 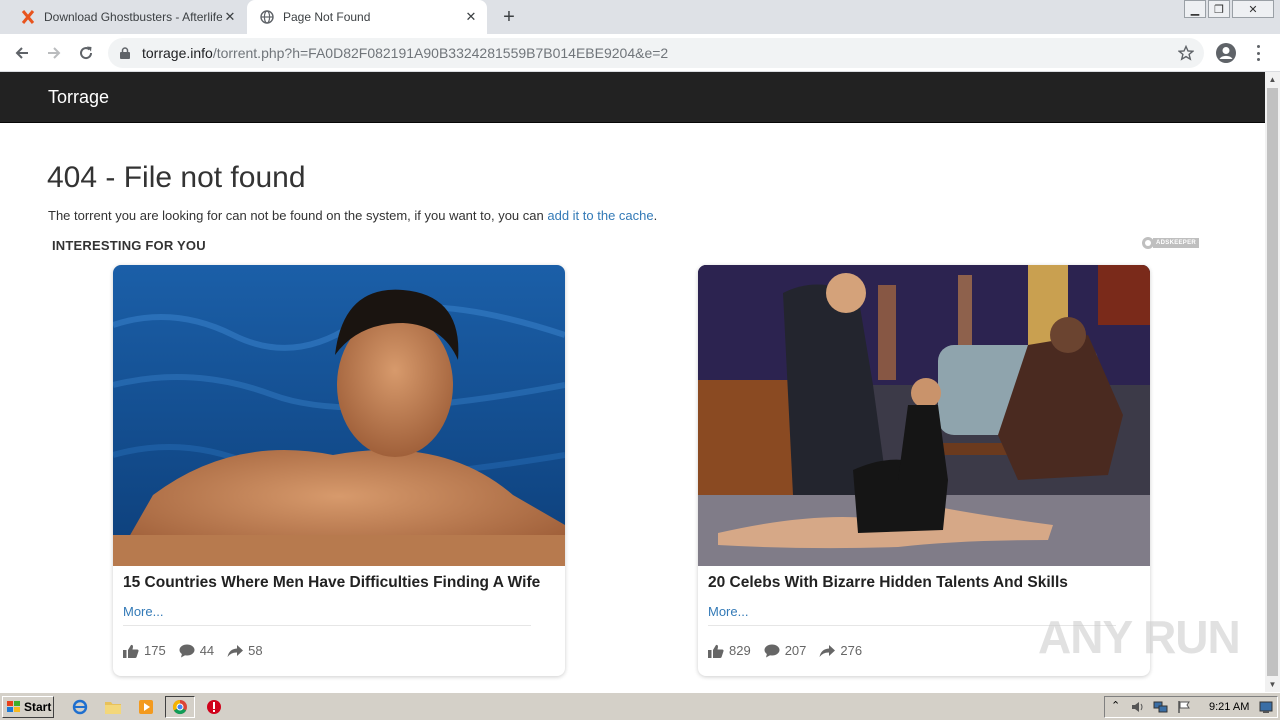 What do you see at coordinates (1115, 705) in the screenshot?
I see `tray-expand-icon: ⌃` at bounding box center [1115, 705].